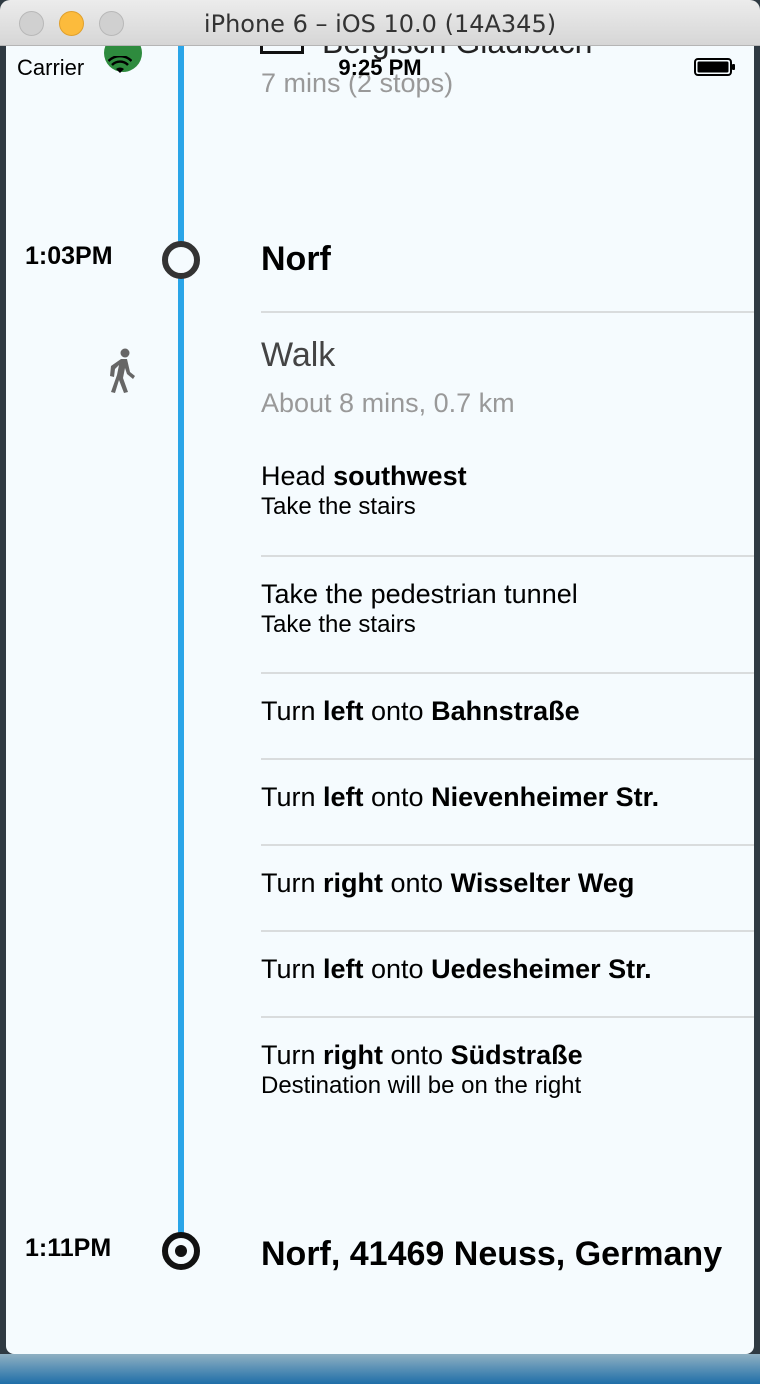 This screenshot has width=760, height=1384. I want to click on walk-subtitle: About 8 mins, 0.7 km, so click(388, 403).